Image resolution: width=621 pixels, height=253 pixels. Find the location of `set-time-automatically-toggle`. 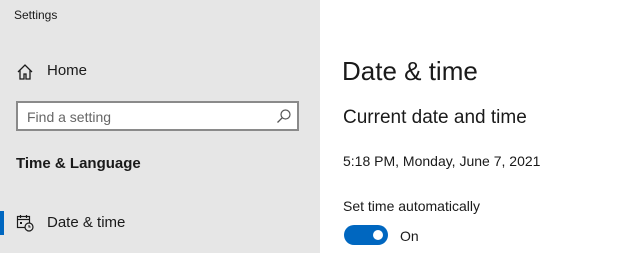

set-time-automatically-toggle is located at coordinates (366, 235).